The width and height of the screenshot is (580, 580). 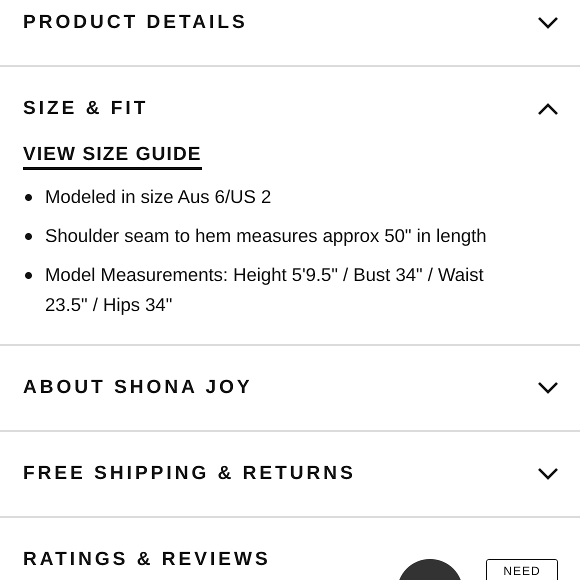 What do you see at coordinates (147, 560) in the screenshot?
I see `section-heading: RATINGS & REVIEWS` at bounding box center [147, 560].